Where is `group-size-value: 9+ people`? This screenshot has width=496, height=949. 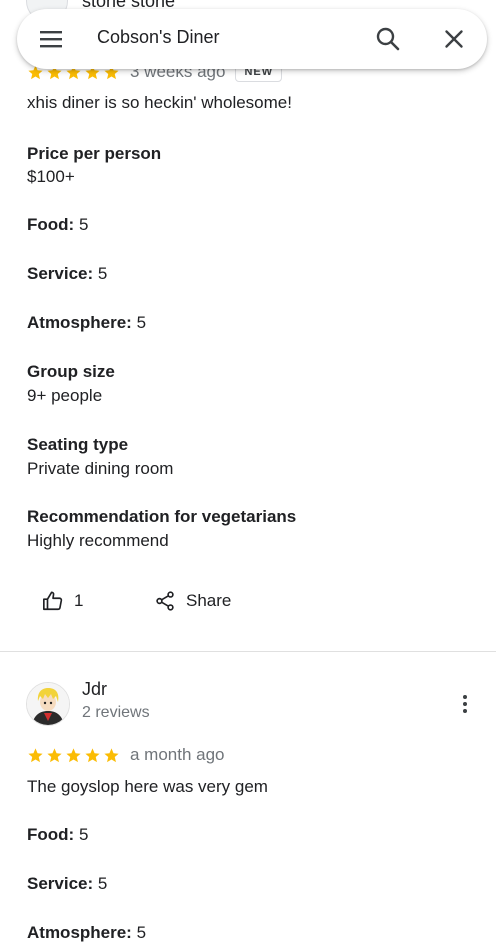 group-size-value: 9+ people is located at coordinates (65, 395).